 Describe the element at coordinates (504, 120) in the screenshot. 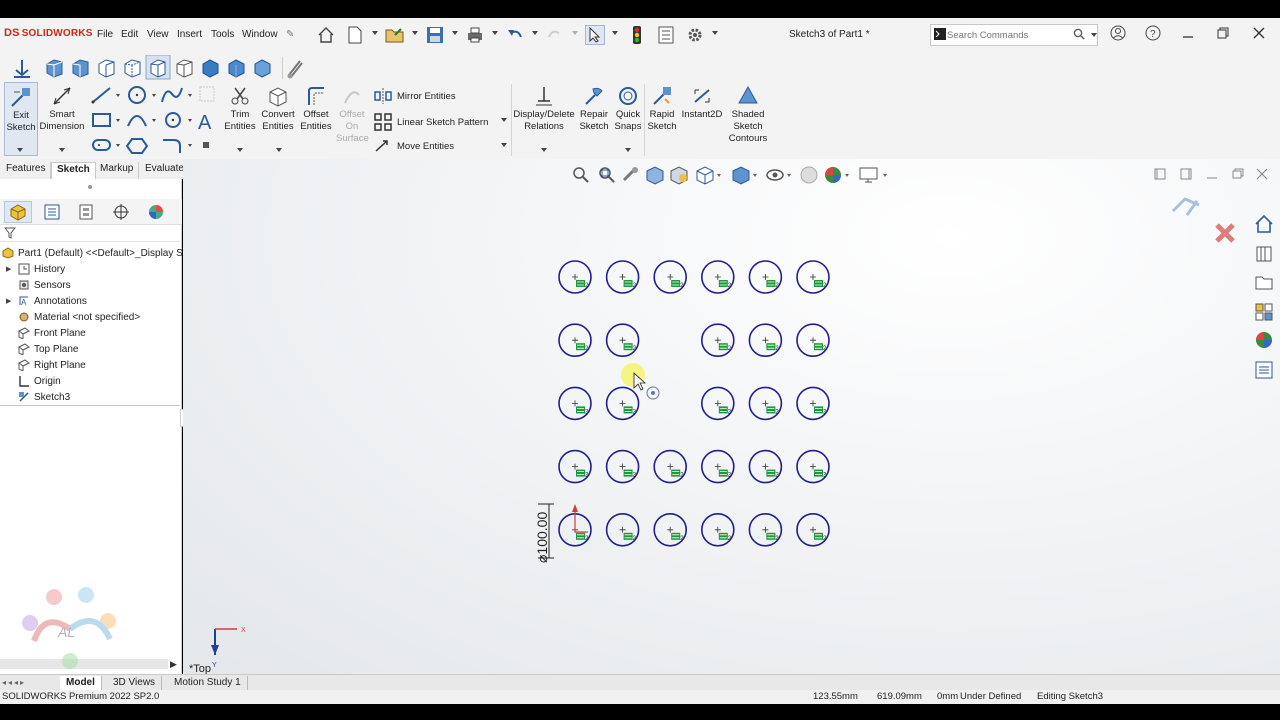

I see `pattern-dropdown-icon` at that location.